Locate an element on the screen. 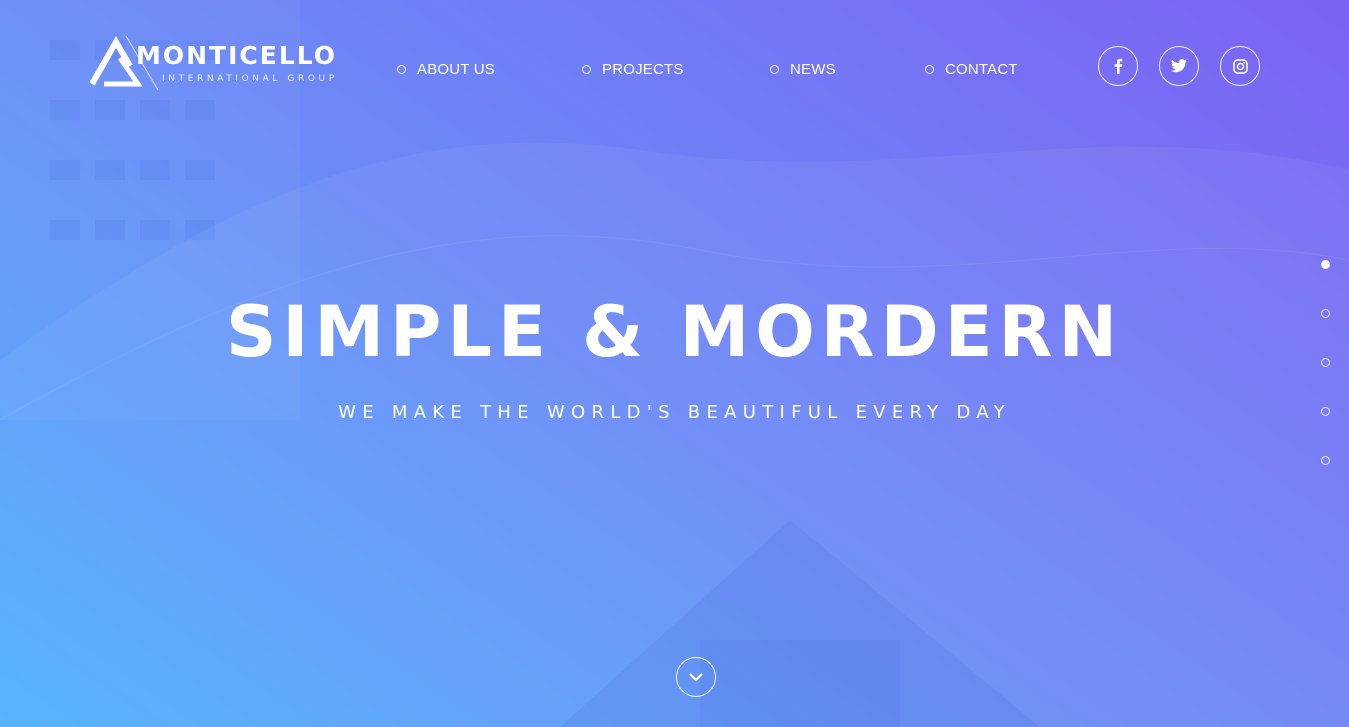 This screenshot has width=1349, height=727. nav-item-news: NEWS is located at coordinates (803, 69).